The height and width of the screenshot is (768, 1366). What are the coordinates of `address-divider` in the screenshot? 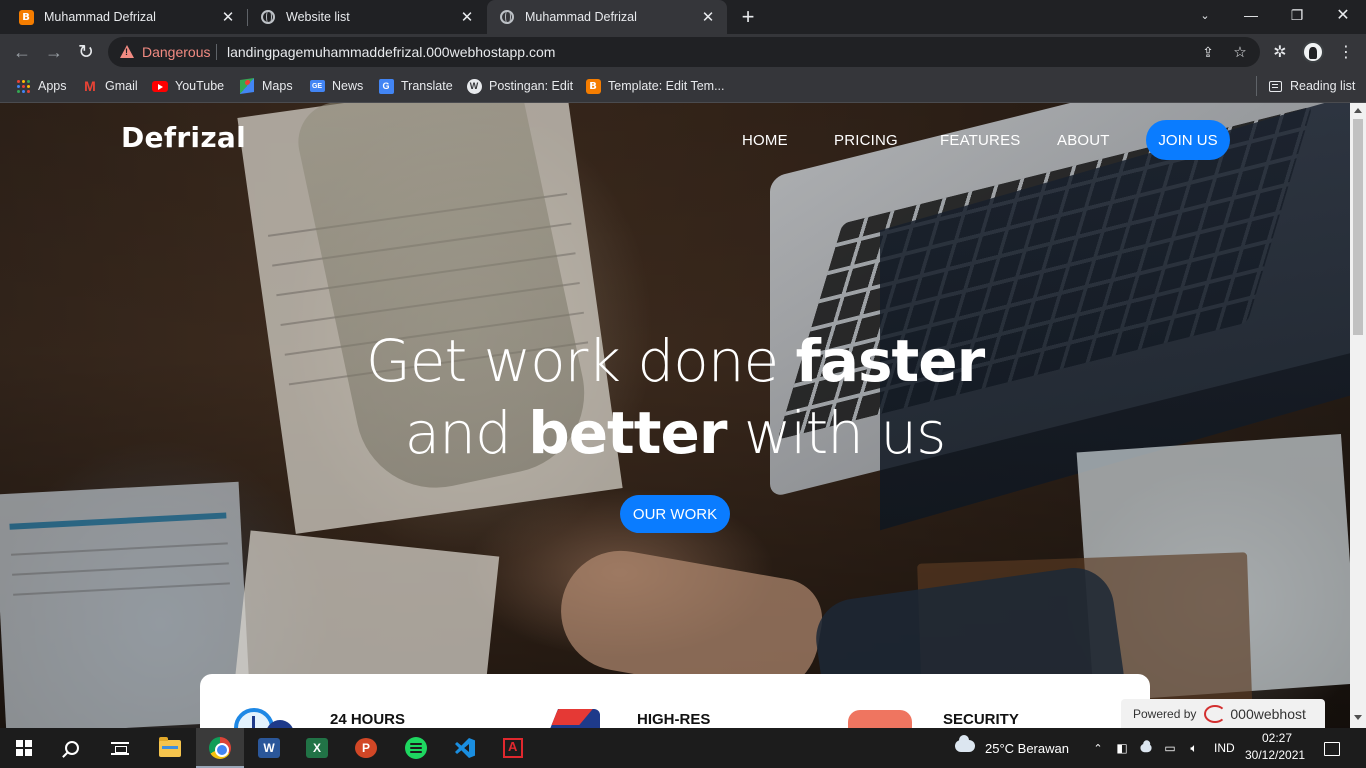 It's located at (216, 52).